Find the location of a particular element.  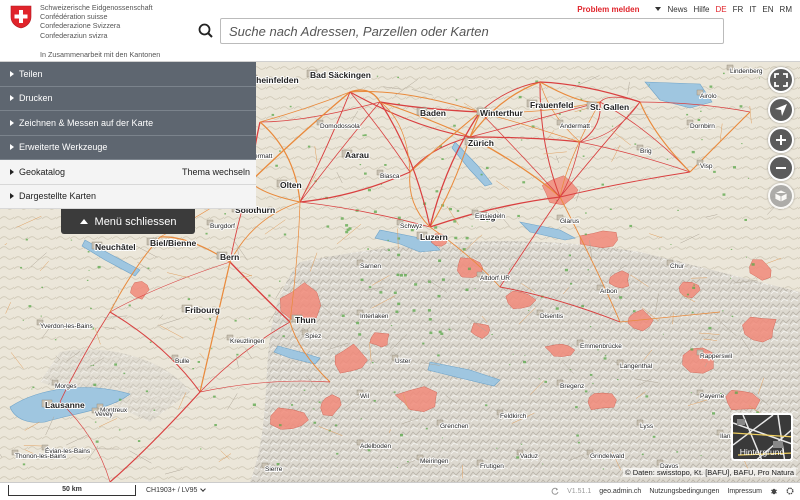

fullscreen-button is located at coordinates (781, 80).